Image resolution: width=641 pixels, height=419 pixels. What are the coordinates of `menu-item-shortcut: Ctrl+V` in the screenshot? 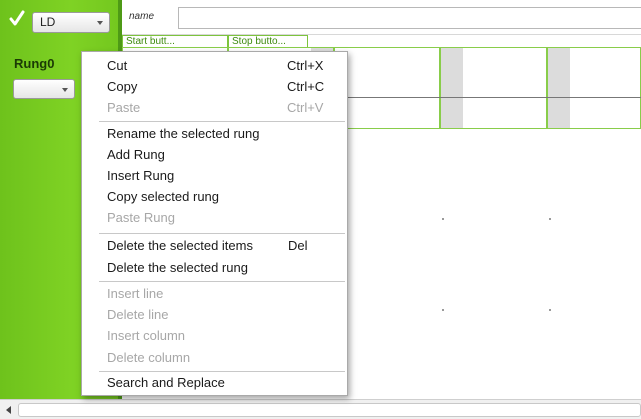 It's located at (305, 107).